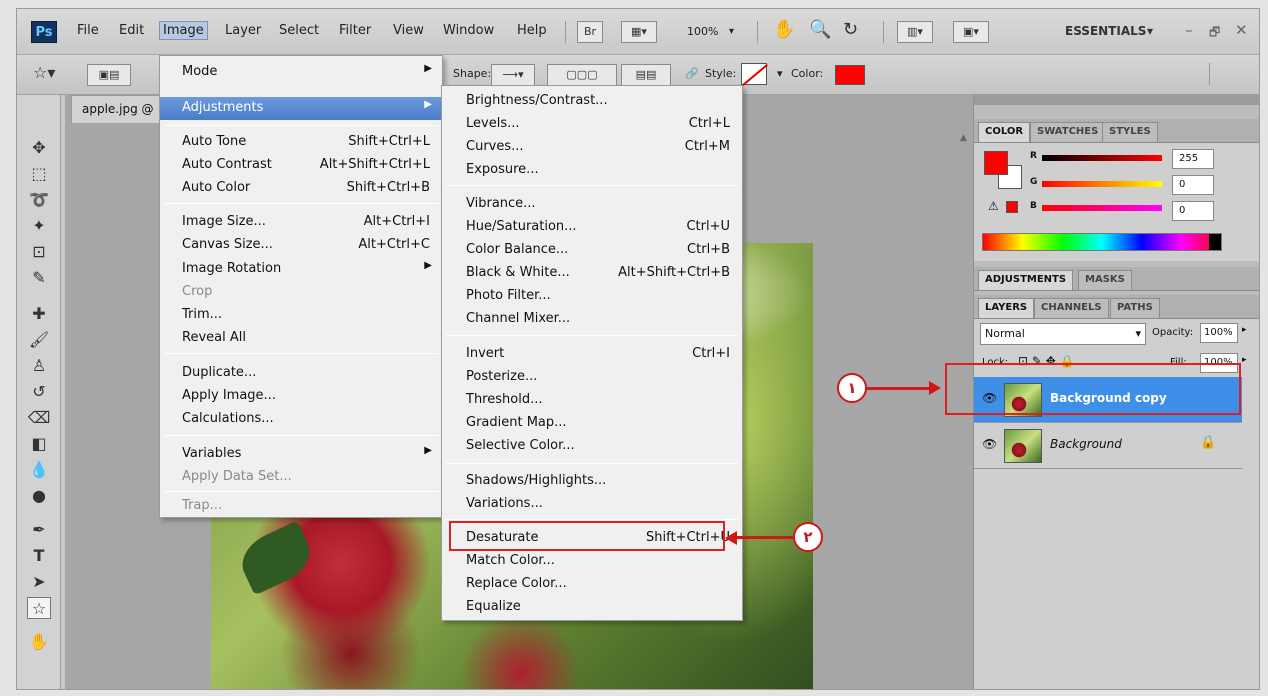  I want to click on pen-tool-icon: ✒, so click(39, 530).